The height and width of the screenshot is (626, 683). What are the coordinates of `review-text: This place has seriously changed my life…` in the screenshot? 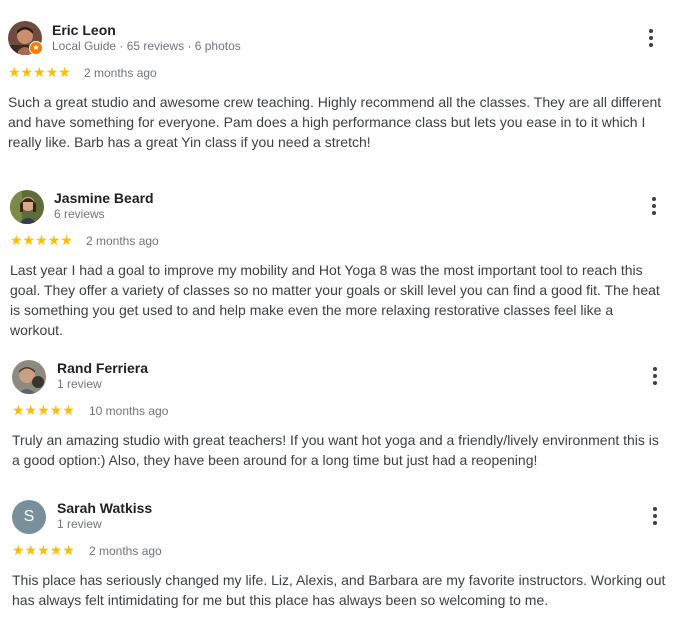 It's located at (339, 590).